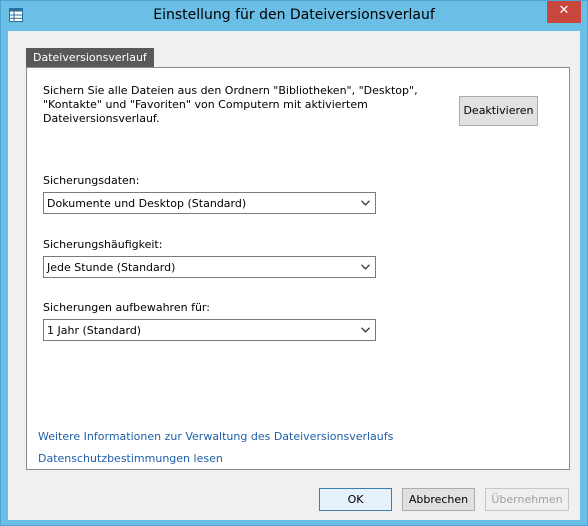 The height and width of the screenshot is (526, 588). I want to click on retention-label: Sicherungen aufbewahren für:, so click(126, 307).